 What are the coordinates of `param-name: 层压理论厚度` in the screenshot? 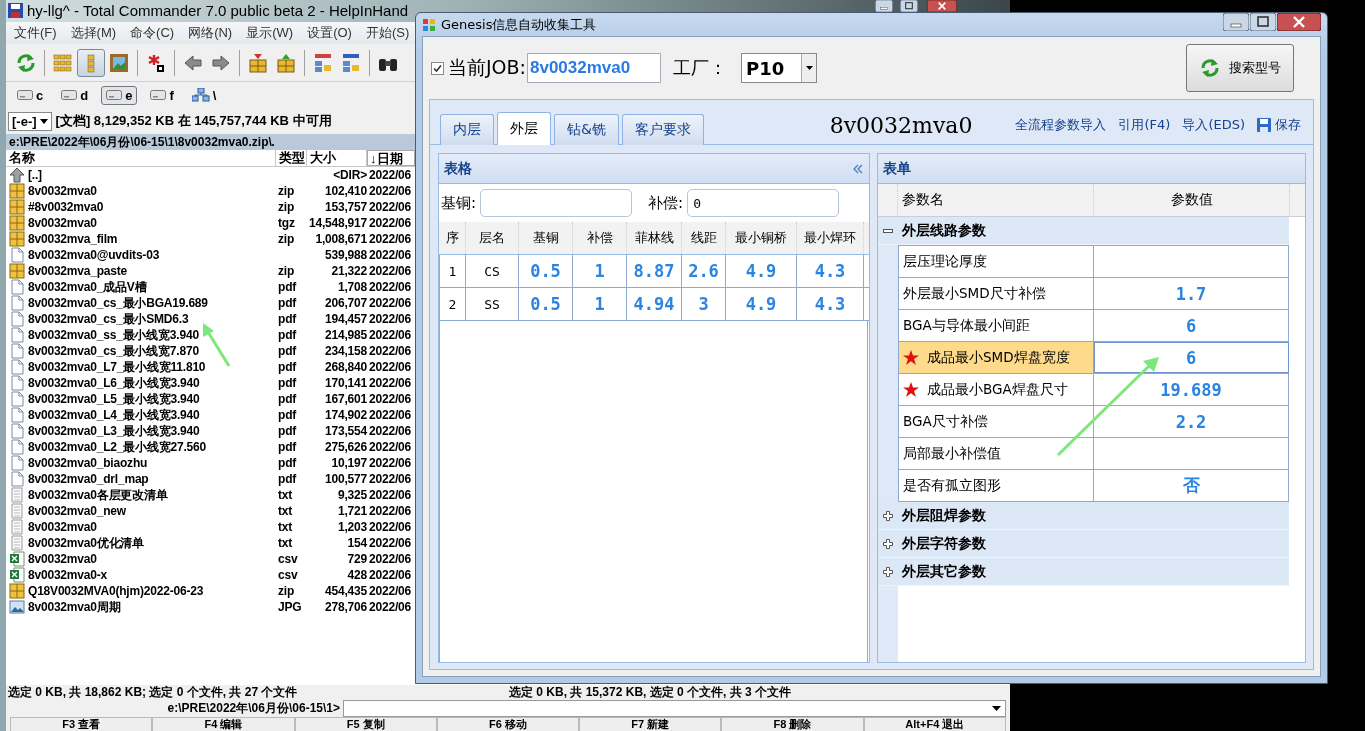 It's located at (996, 261).